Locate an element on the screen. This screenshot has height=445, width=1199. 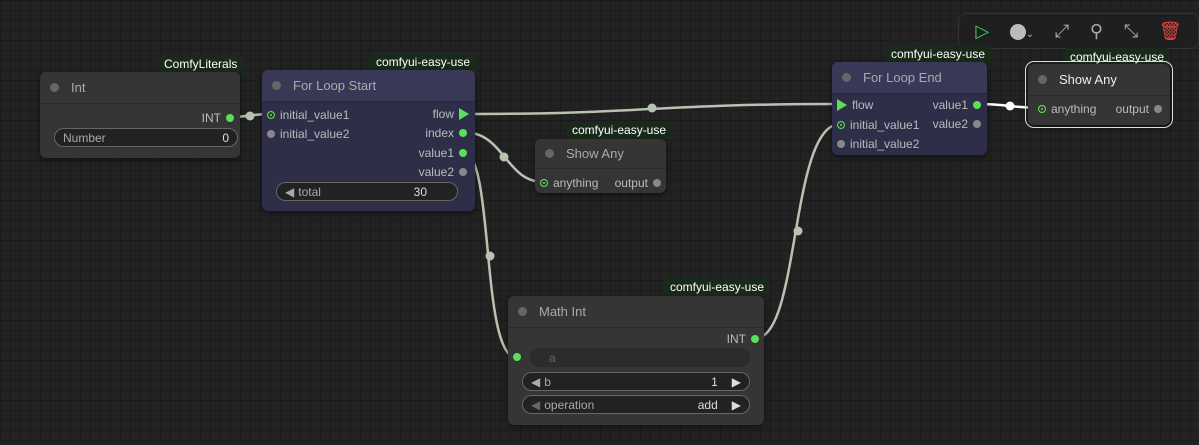
show-any-node-selected: Show Any anything output is located at coordinates (1099, 94).